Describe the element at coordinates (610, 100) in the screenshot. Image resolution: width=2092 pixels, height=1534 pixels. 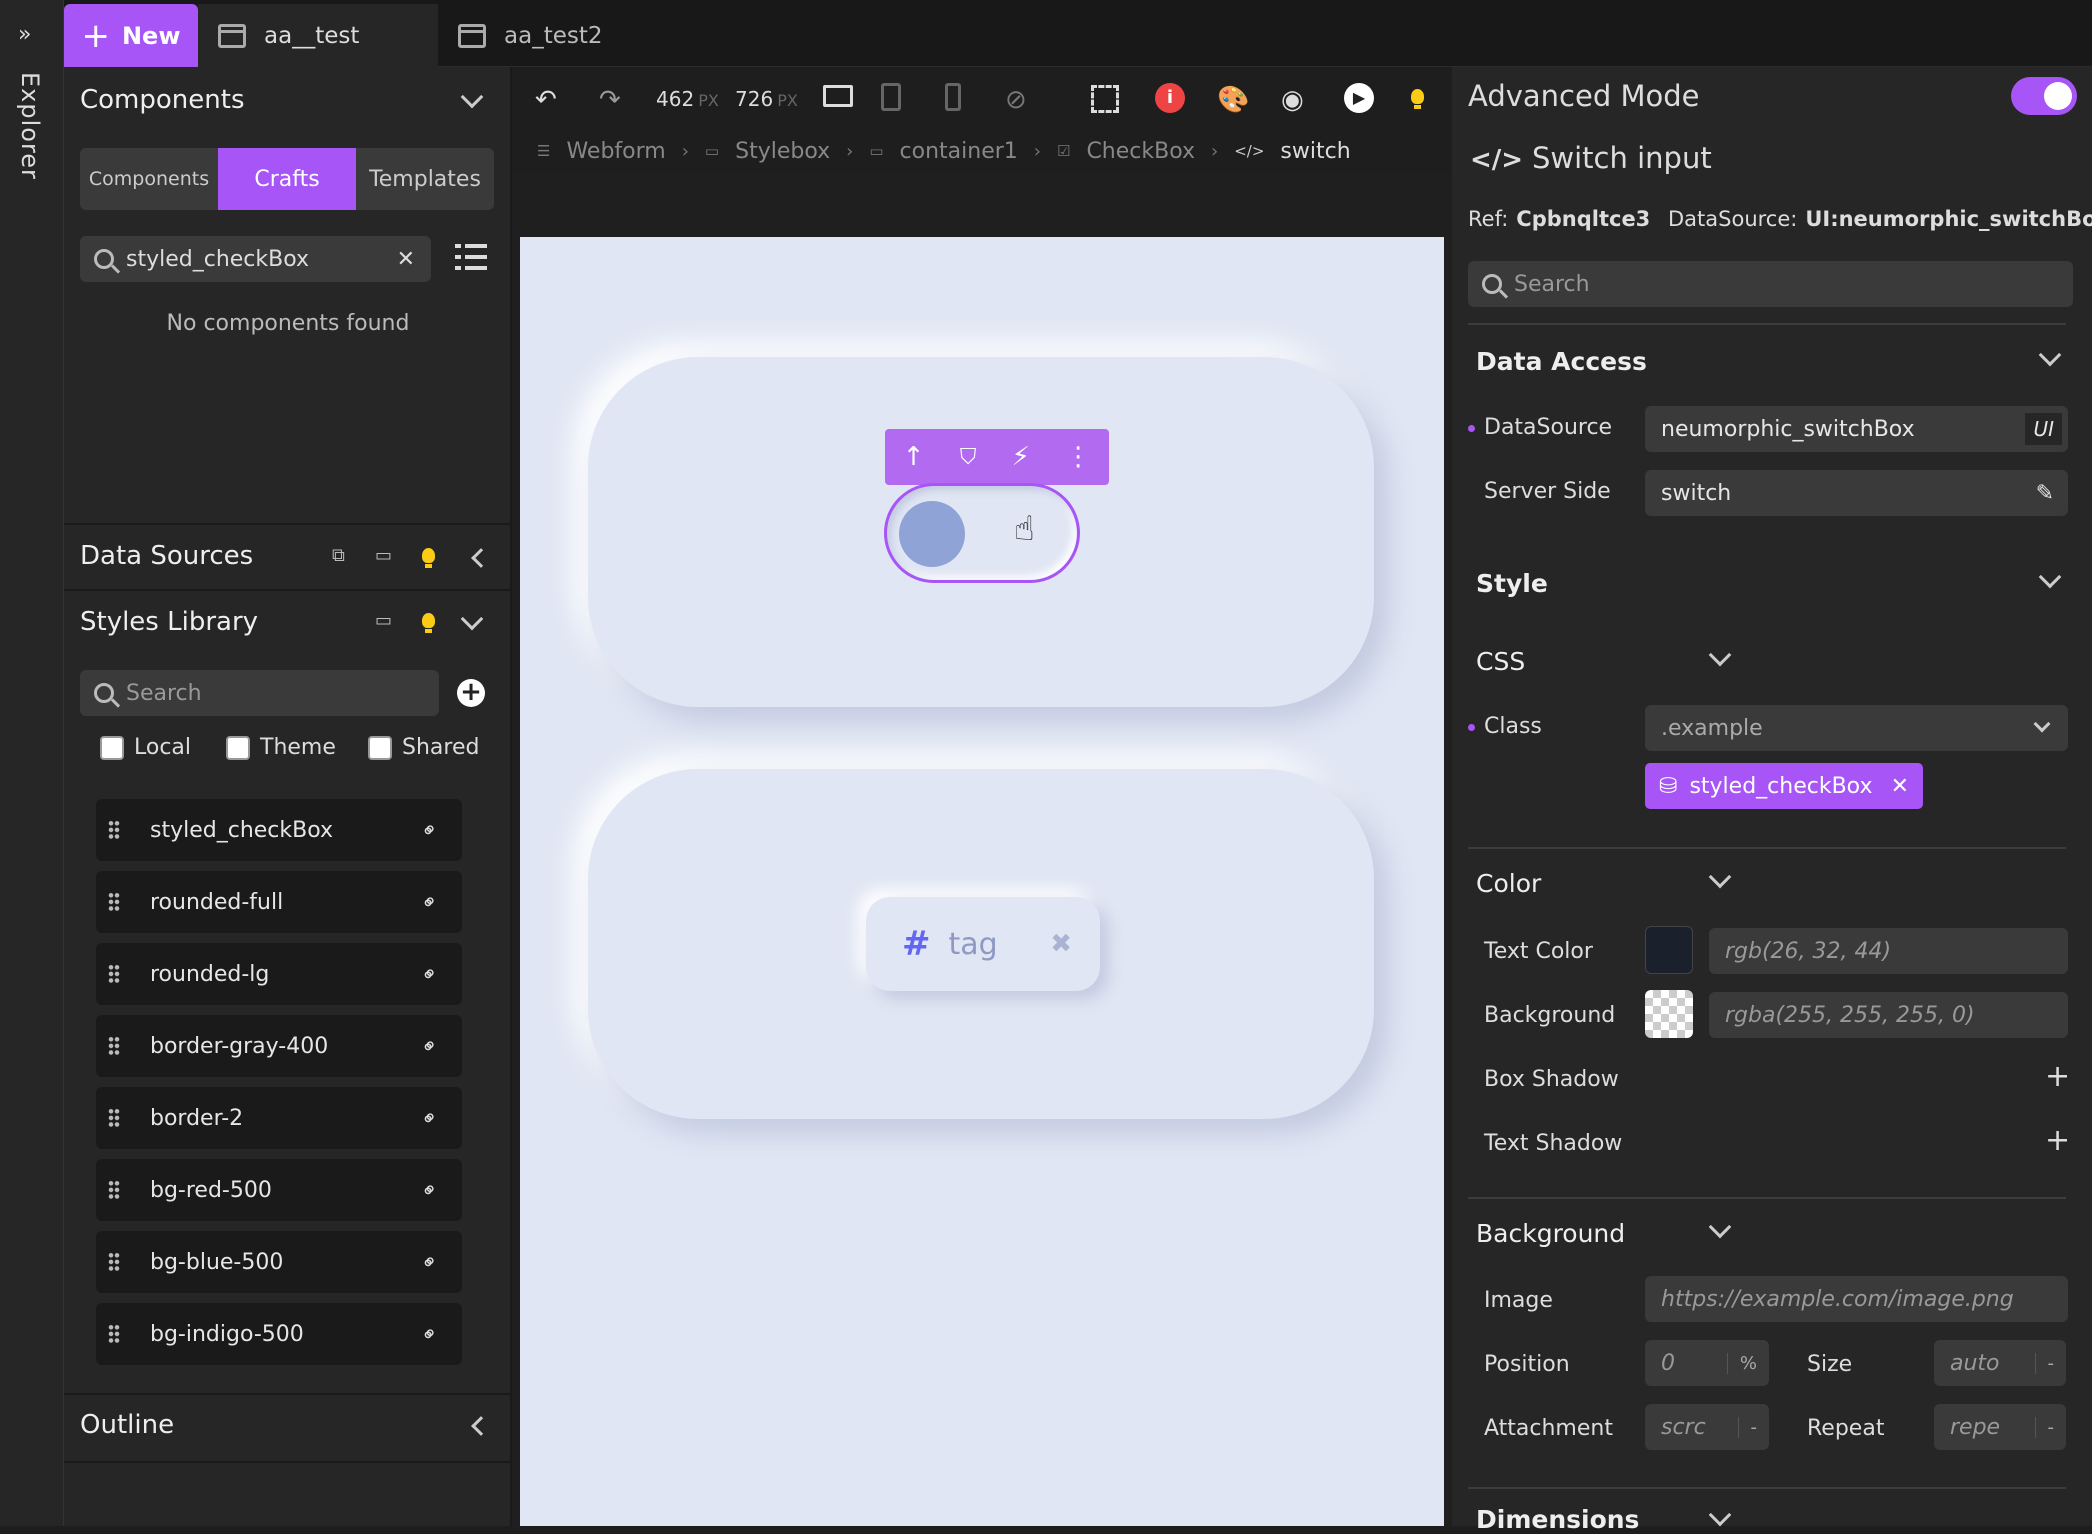
I see `redo-icon: ↷` at that location.